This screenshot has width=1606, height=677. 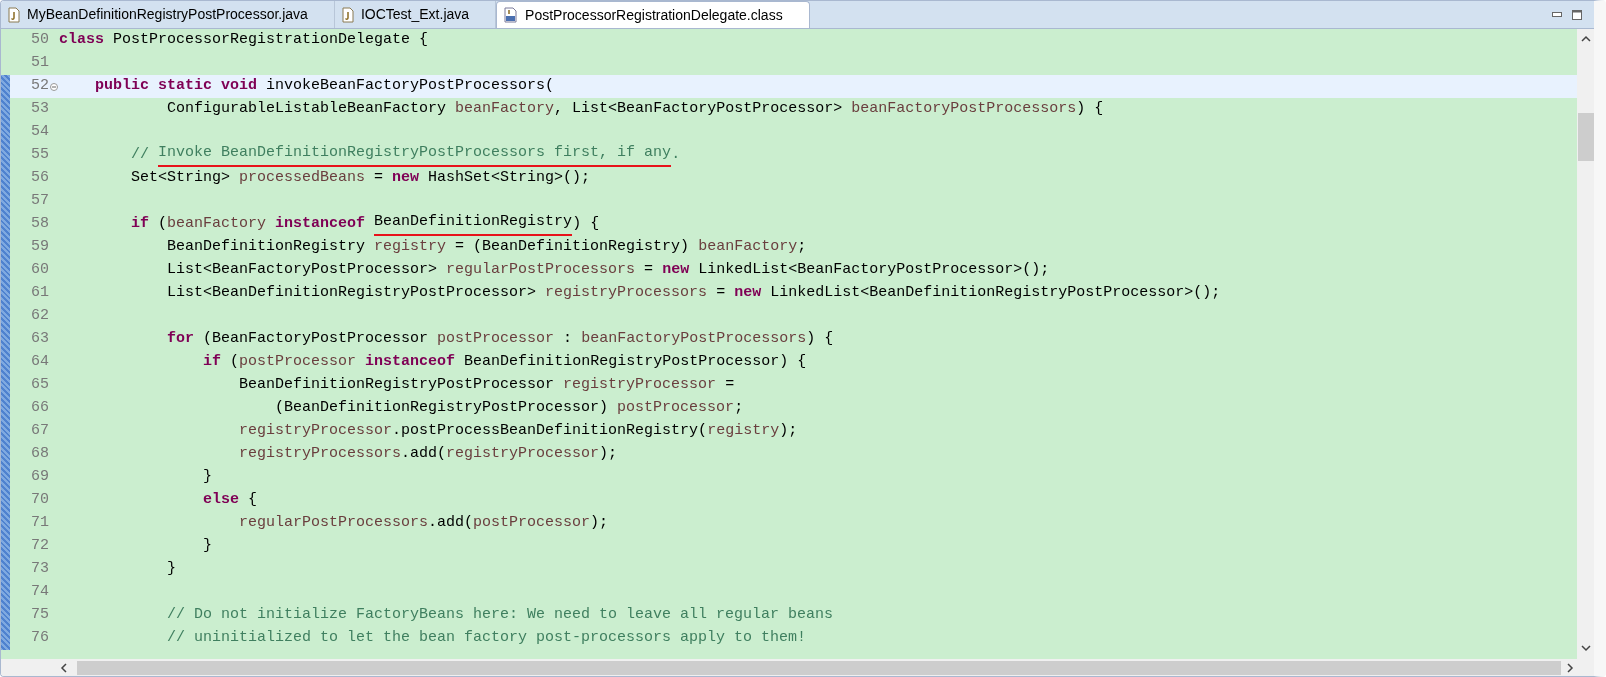 What do you see at coordinates (40, 431) in the screenshot?
I see `line-number: 67` at bounding box center [40, 431].